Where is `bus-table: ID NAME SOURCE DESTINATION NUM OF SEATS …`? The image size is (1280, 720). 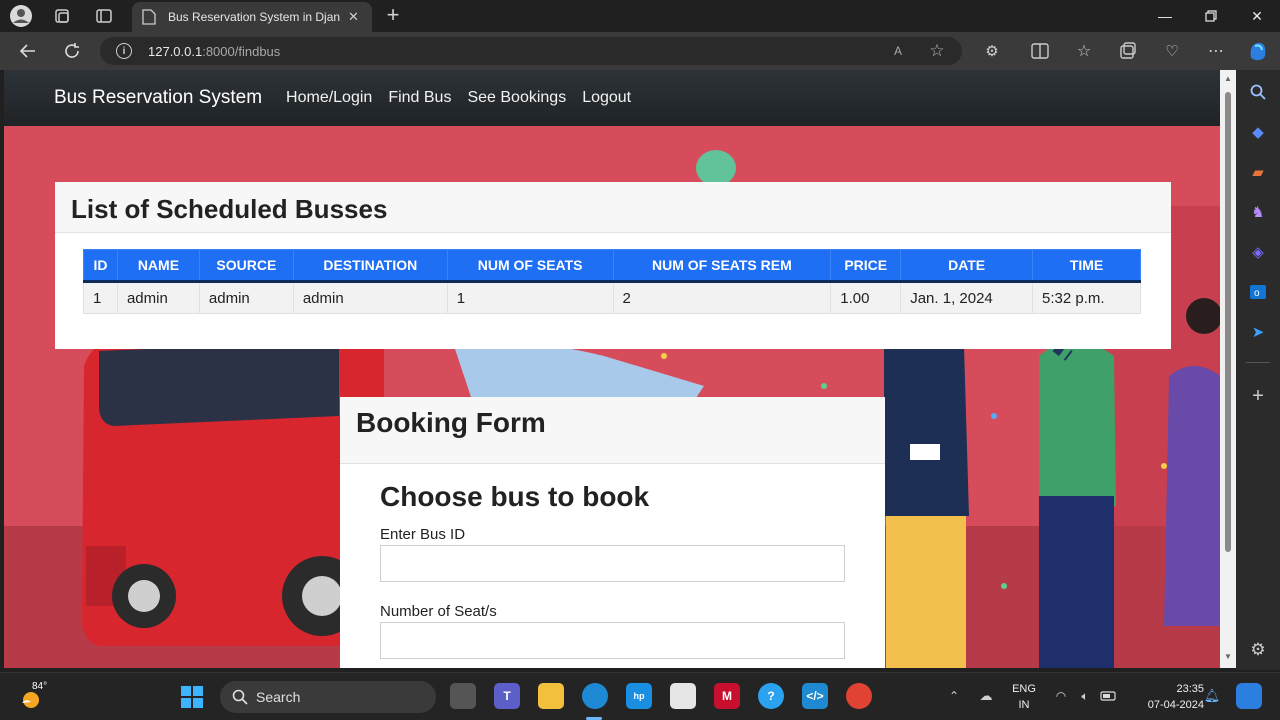
bus-table: ID NAME SOURCE DESTINATION NUM OF SEATS … is located at coordinates (612, 281).